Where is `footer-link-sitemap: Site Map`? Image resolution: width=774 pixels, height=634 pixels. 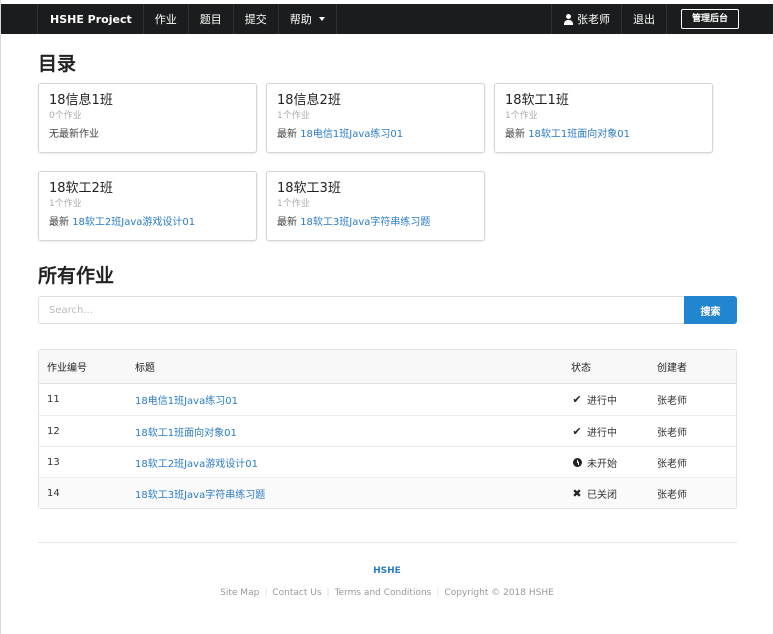
footer-link-sitemap: Site Map is located at coordinates (239, 593).